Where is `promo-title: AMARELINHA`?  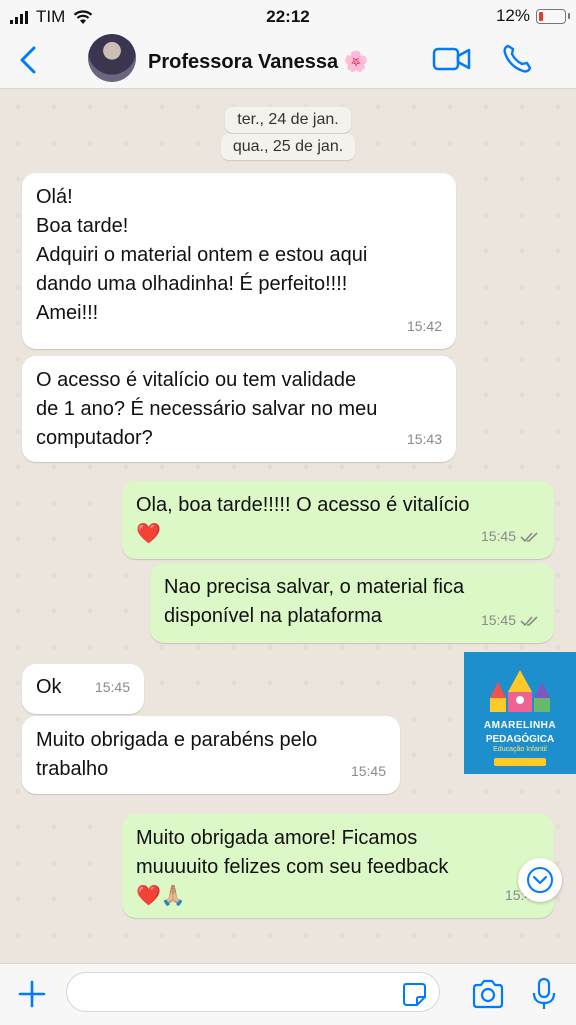
promo-title: AMARELINHA is located at coordinates (520, 725).